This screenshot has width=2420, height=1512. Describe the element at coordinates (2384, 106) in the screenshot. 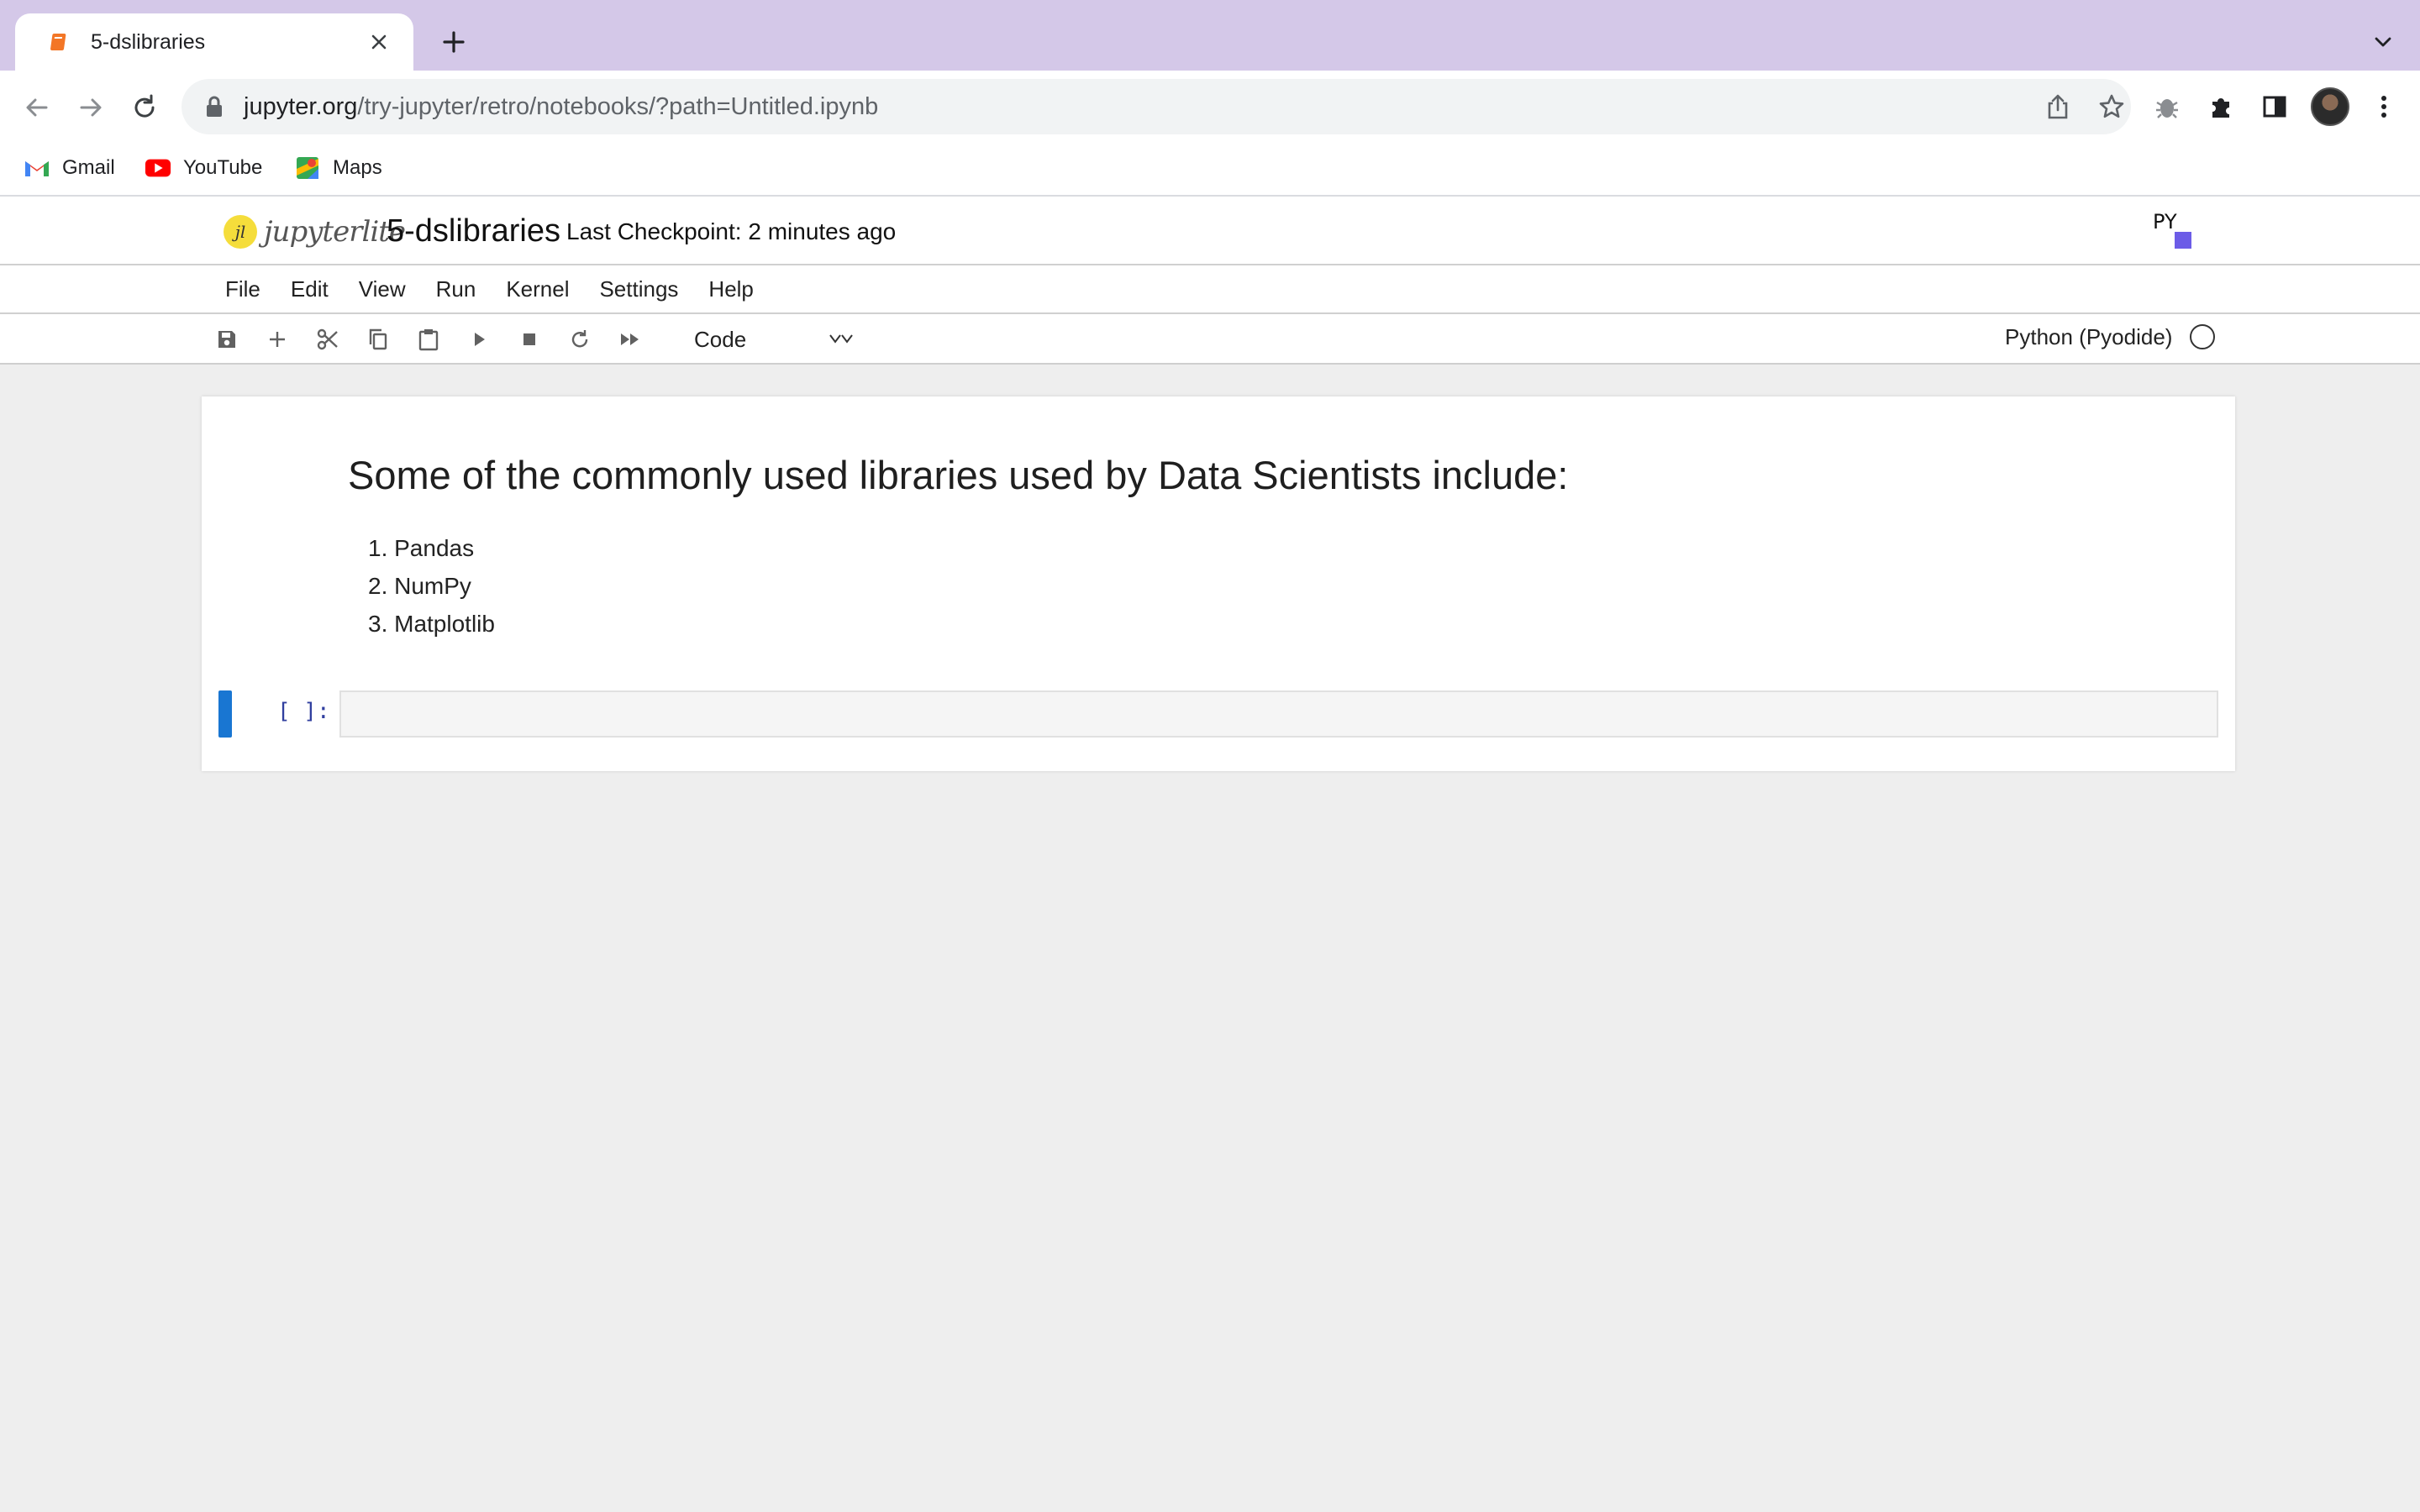

I see `kebab-menu-icon` at that location.